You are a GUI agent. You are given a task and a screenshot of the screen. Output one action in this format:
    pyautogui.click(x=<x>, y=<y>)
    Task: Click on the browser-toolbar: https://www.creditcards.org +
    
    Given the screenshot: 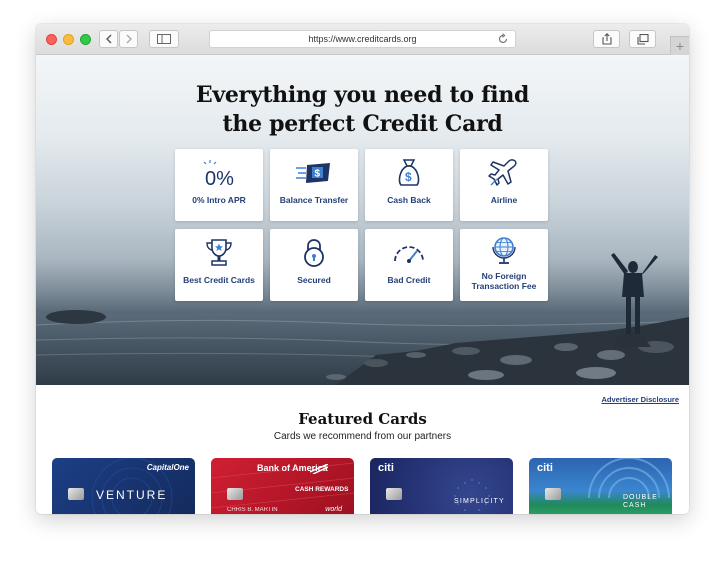 What is the action you would take?
    pyautogui.click(x=362, y=39)
    